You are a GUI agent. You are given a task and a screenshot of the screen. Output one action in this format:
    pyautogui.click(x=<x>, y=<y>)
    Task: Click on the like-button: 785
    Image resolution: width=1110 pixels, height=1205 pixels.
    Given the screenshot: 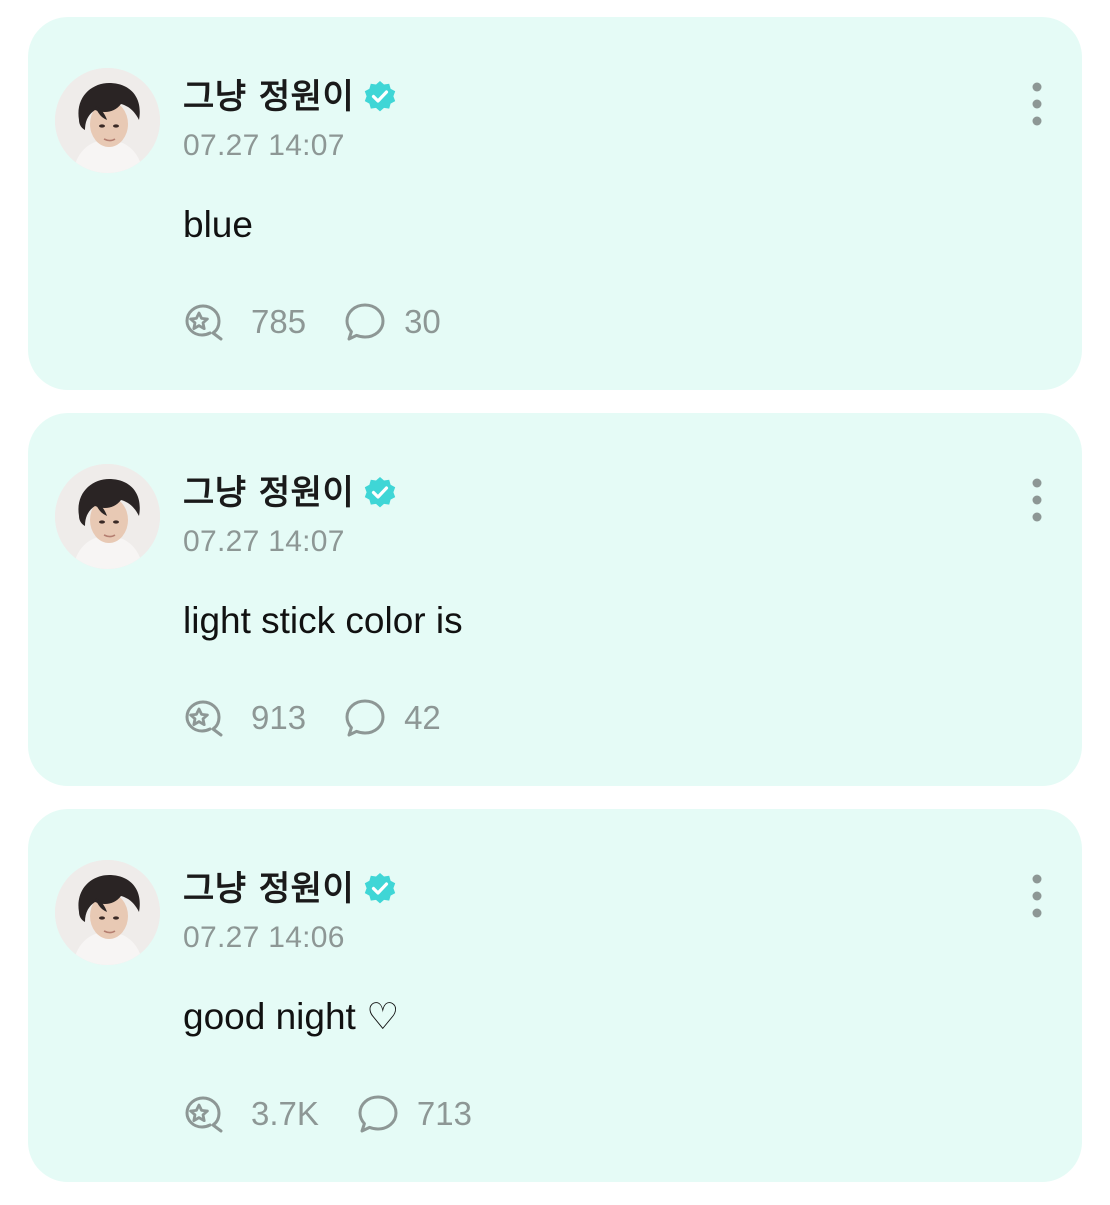 What is the action you would take?
    pyautogui.click(x=244, y=322)
    